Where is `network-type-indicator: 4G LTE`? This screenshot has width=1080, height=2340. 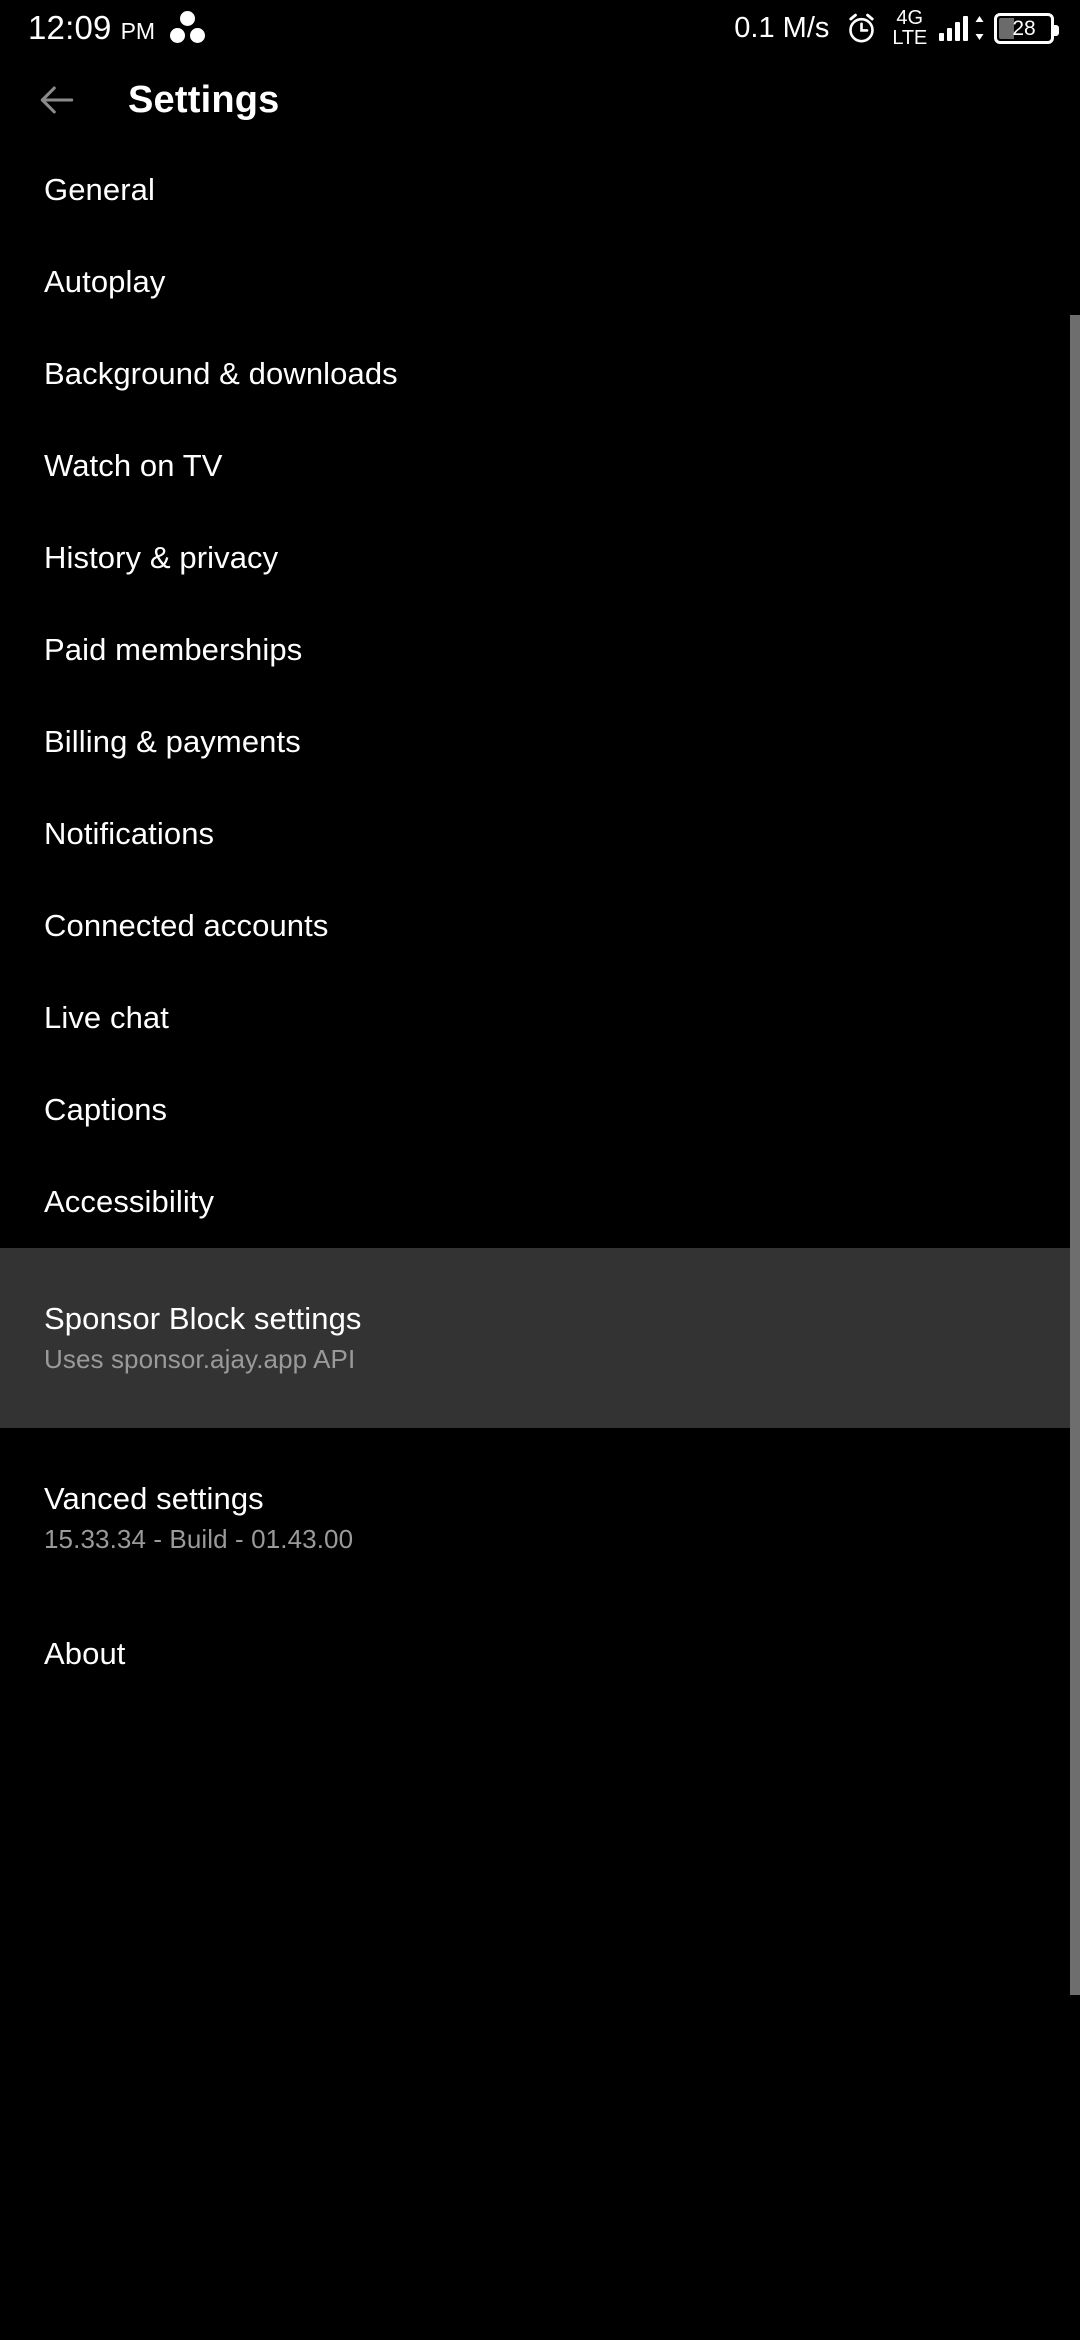
network-type-indicator: 4G LTE is located at coordinates (909, 28).